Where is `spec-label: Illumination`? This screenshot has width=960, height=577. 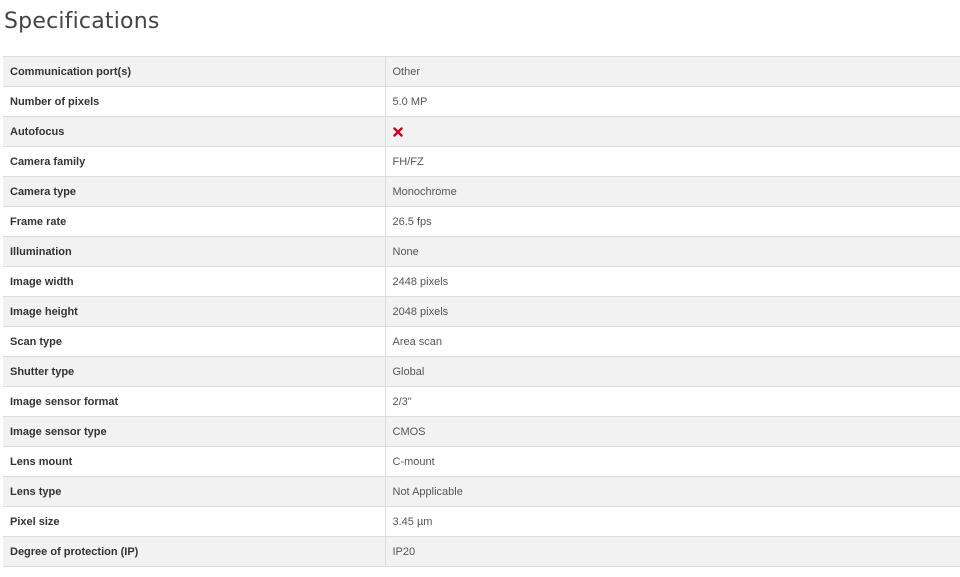 spec-label: Illumination is located at coordinates (194, 251).